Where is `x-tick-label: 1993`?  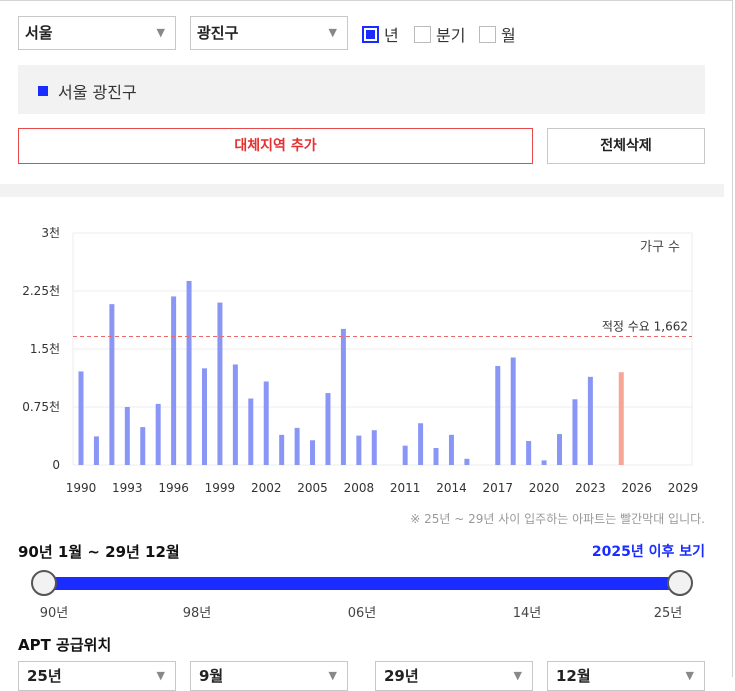 x-tick-label: 1993 is located at coordinates (127, 488).